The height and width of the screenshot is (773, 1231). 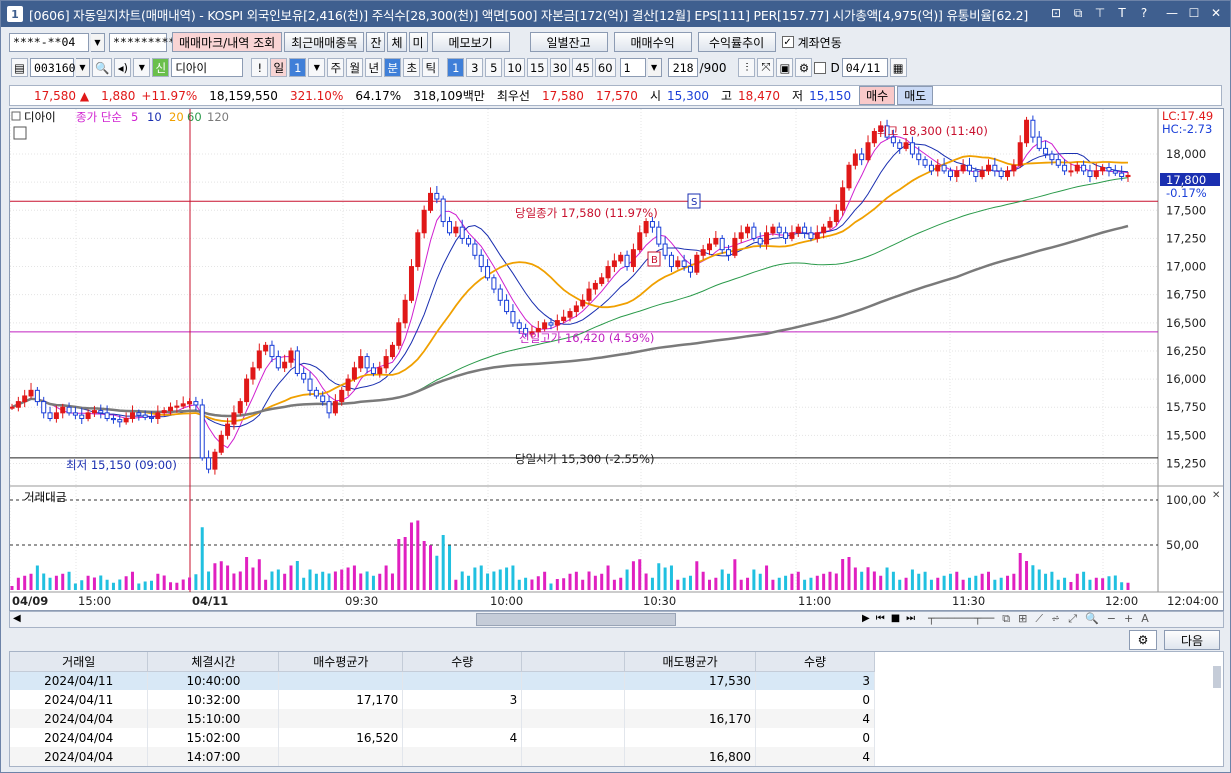 What do you see at coordinates (1172, 13) in the screenshot?
I see `minimize-icon: —` at bounding box center [1172, 13].